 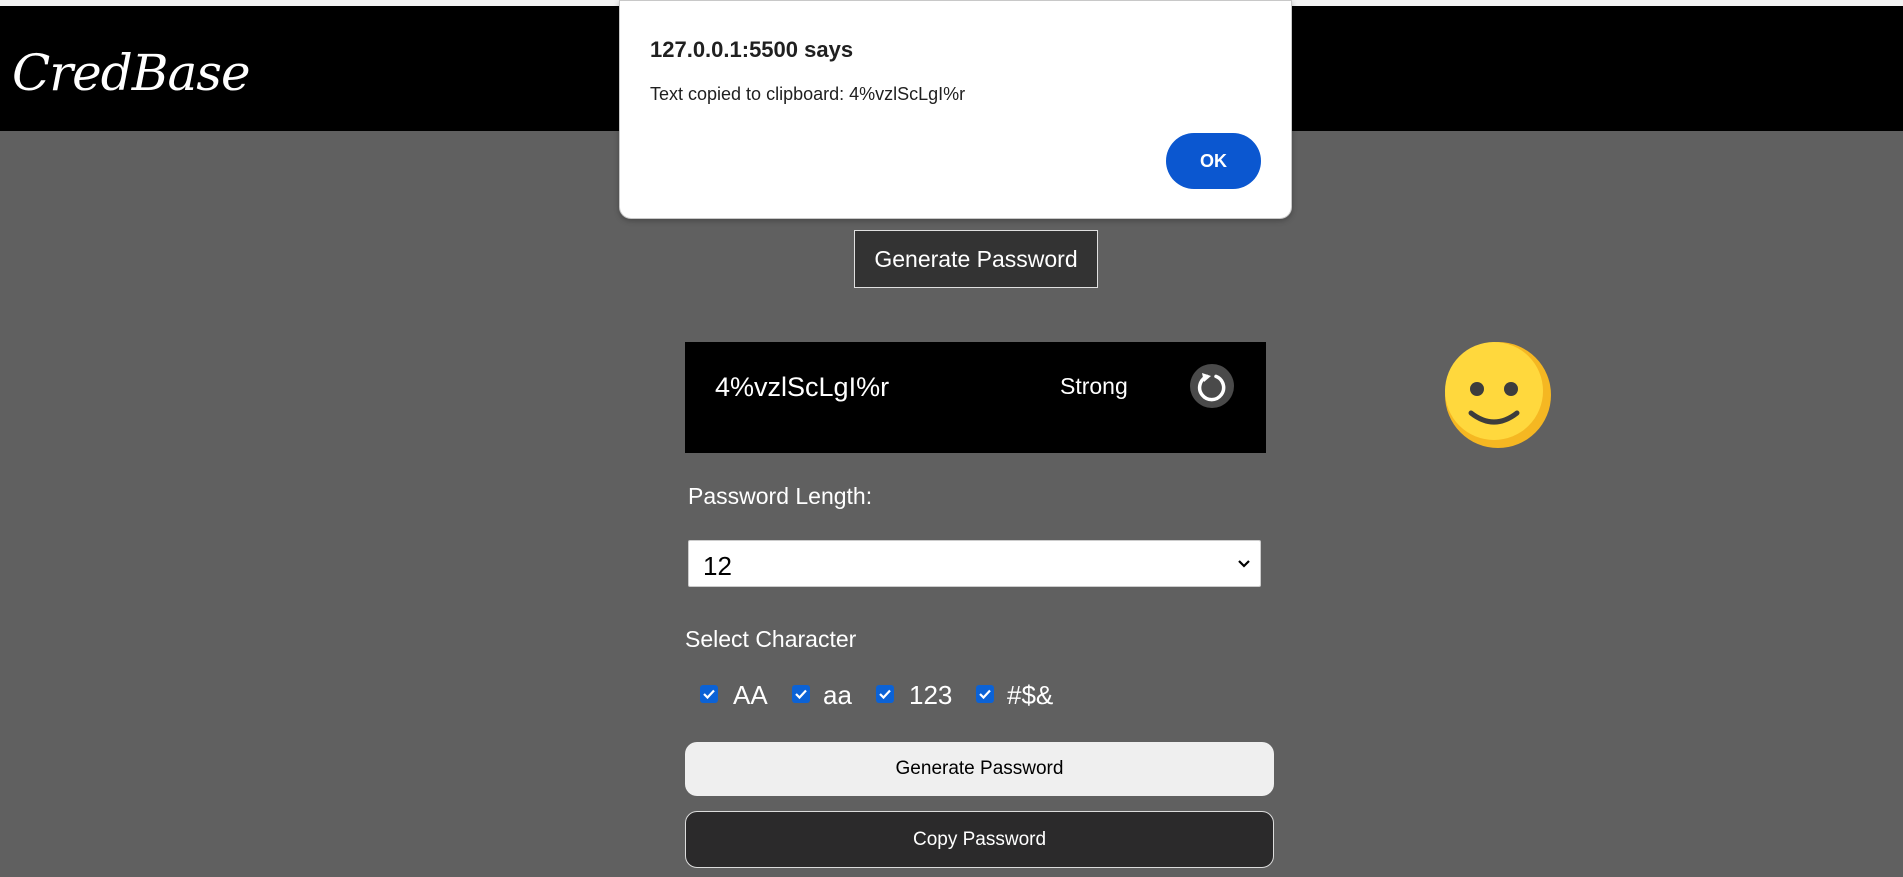 I want to click on chevron-down-icon, so click(x=1244, y=564).